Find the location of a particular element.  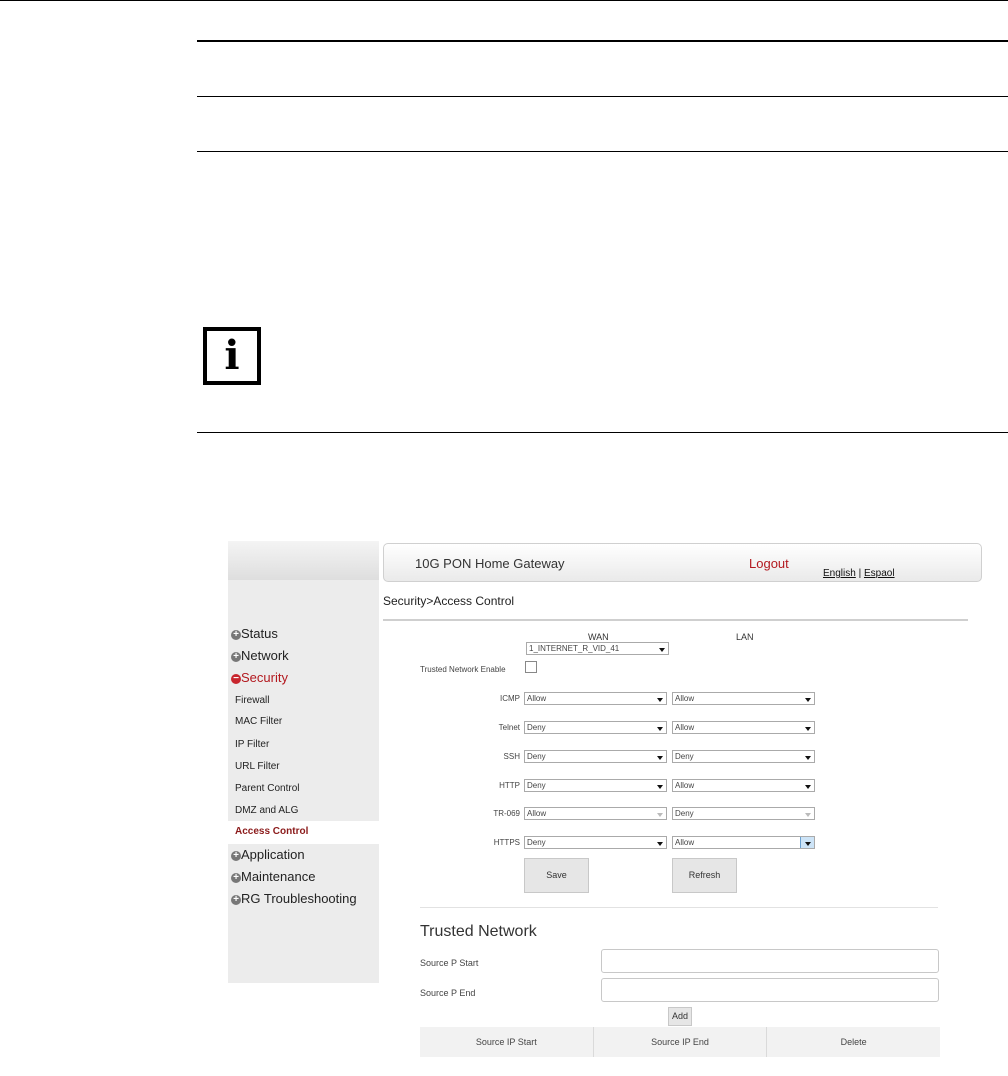

lan-header: LAN is located at coordinates (745, 637).